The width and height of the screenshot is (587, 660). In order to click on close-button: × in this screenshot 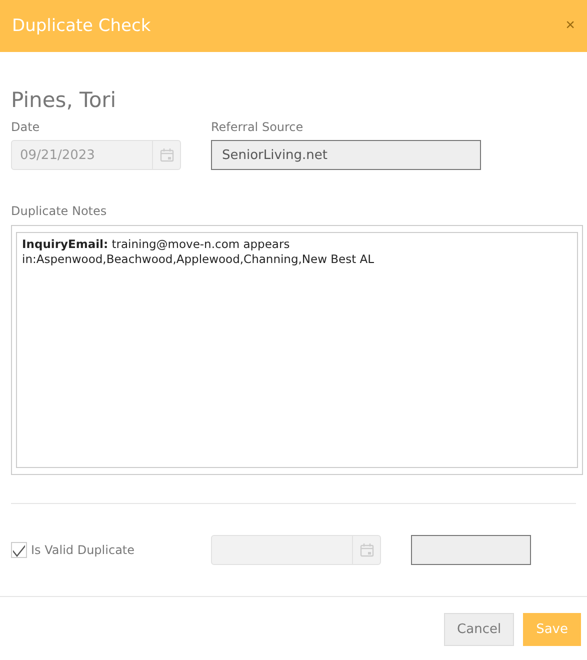, I will do `click(570, 26)`.